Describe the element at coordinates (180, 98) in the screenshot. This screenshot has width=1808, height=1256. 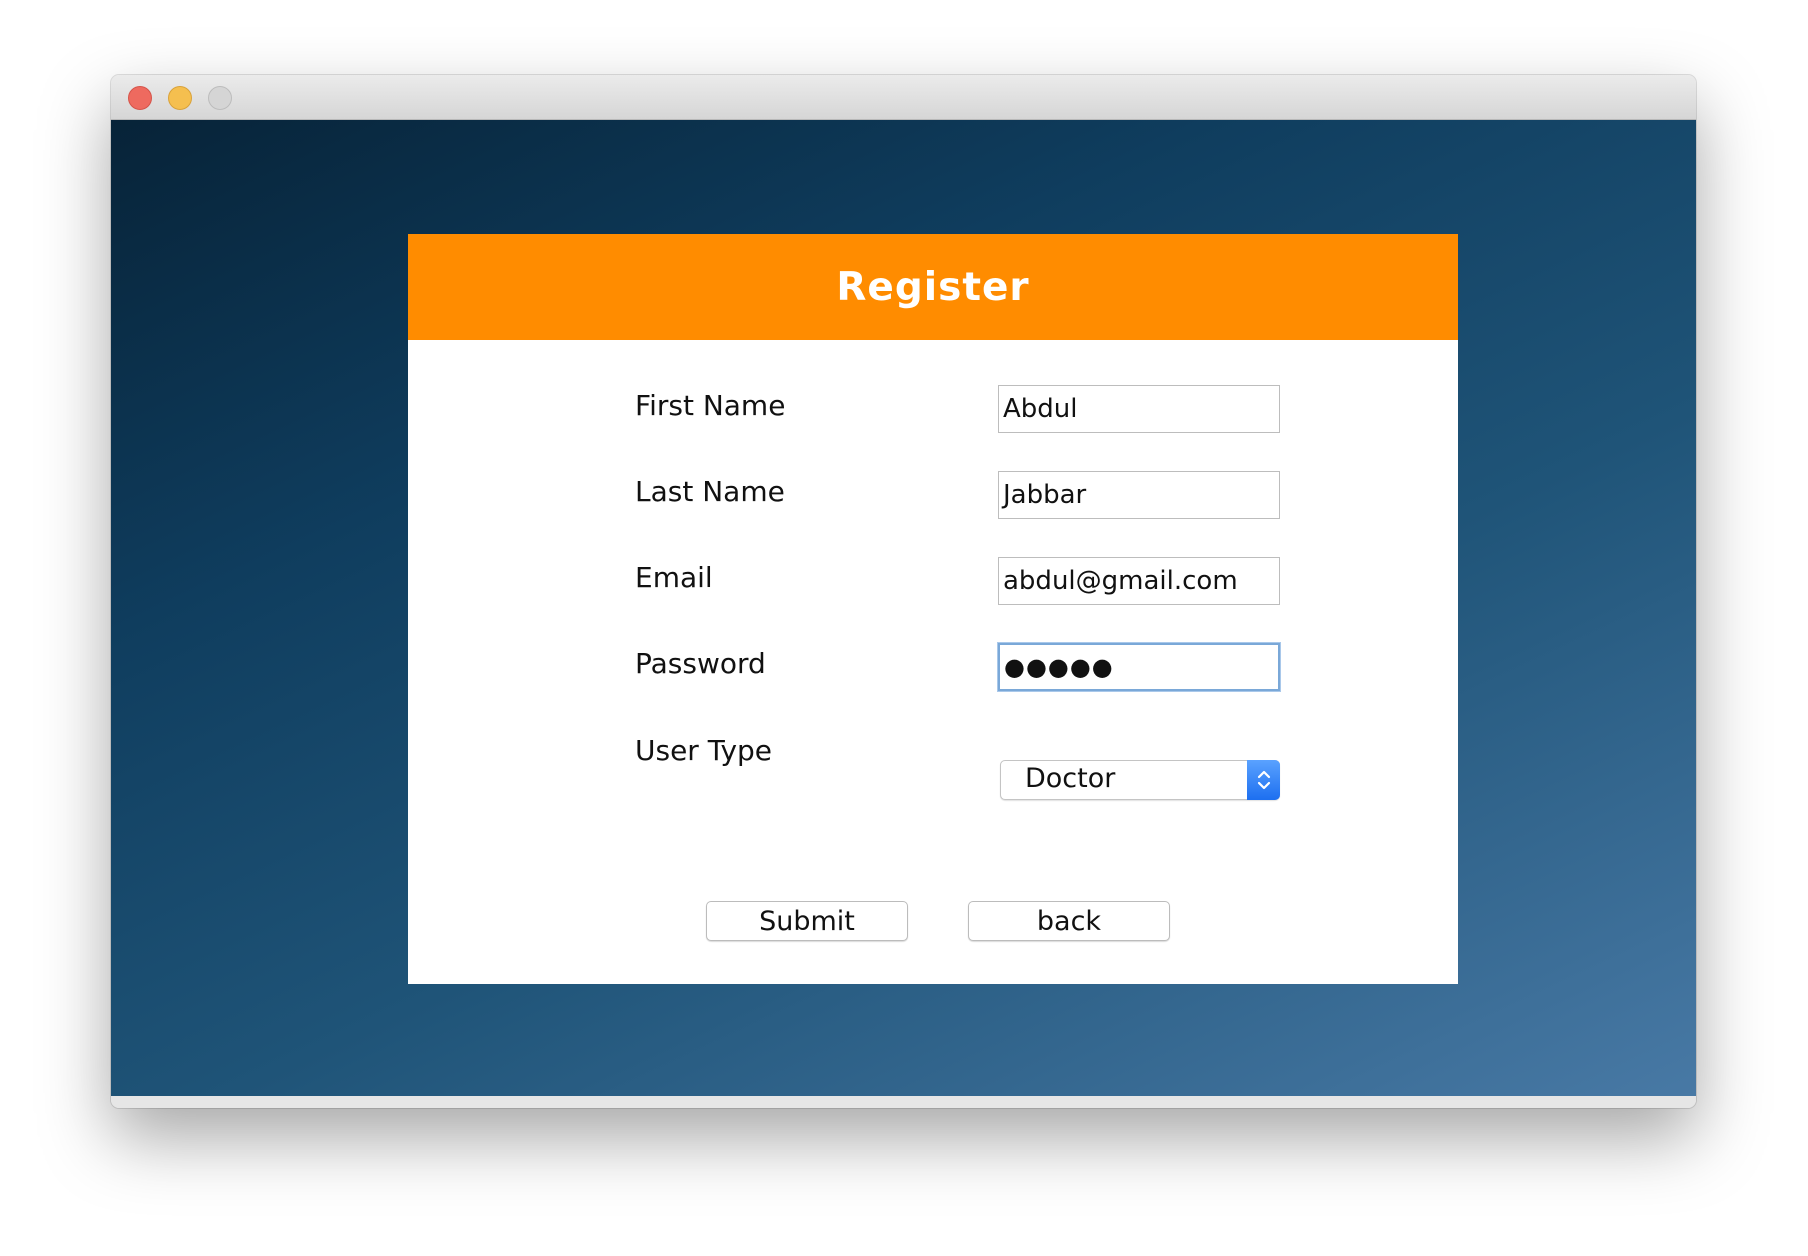
I see `minimize-window-button` at that location.